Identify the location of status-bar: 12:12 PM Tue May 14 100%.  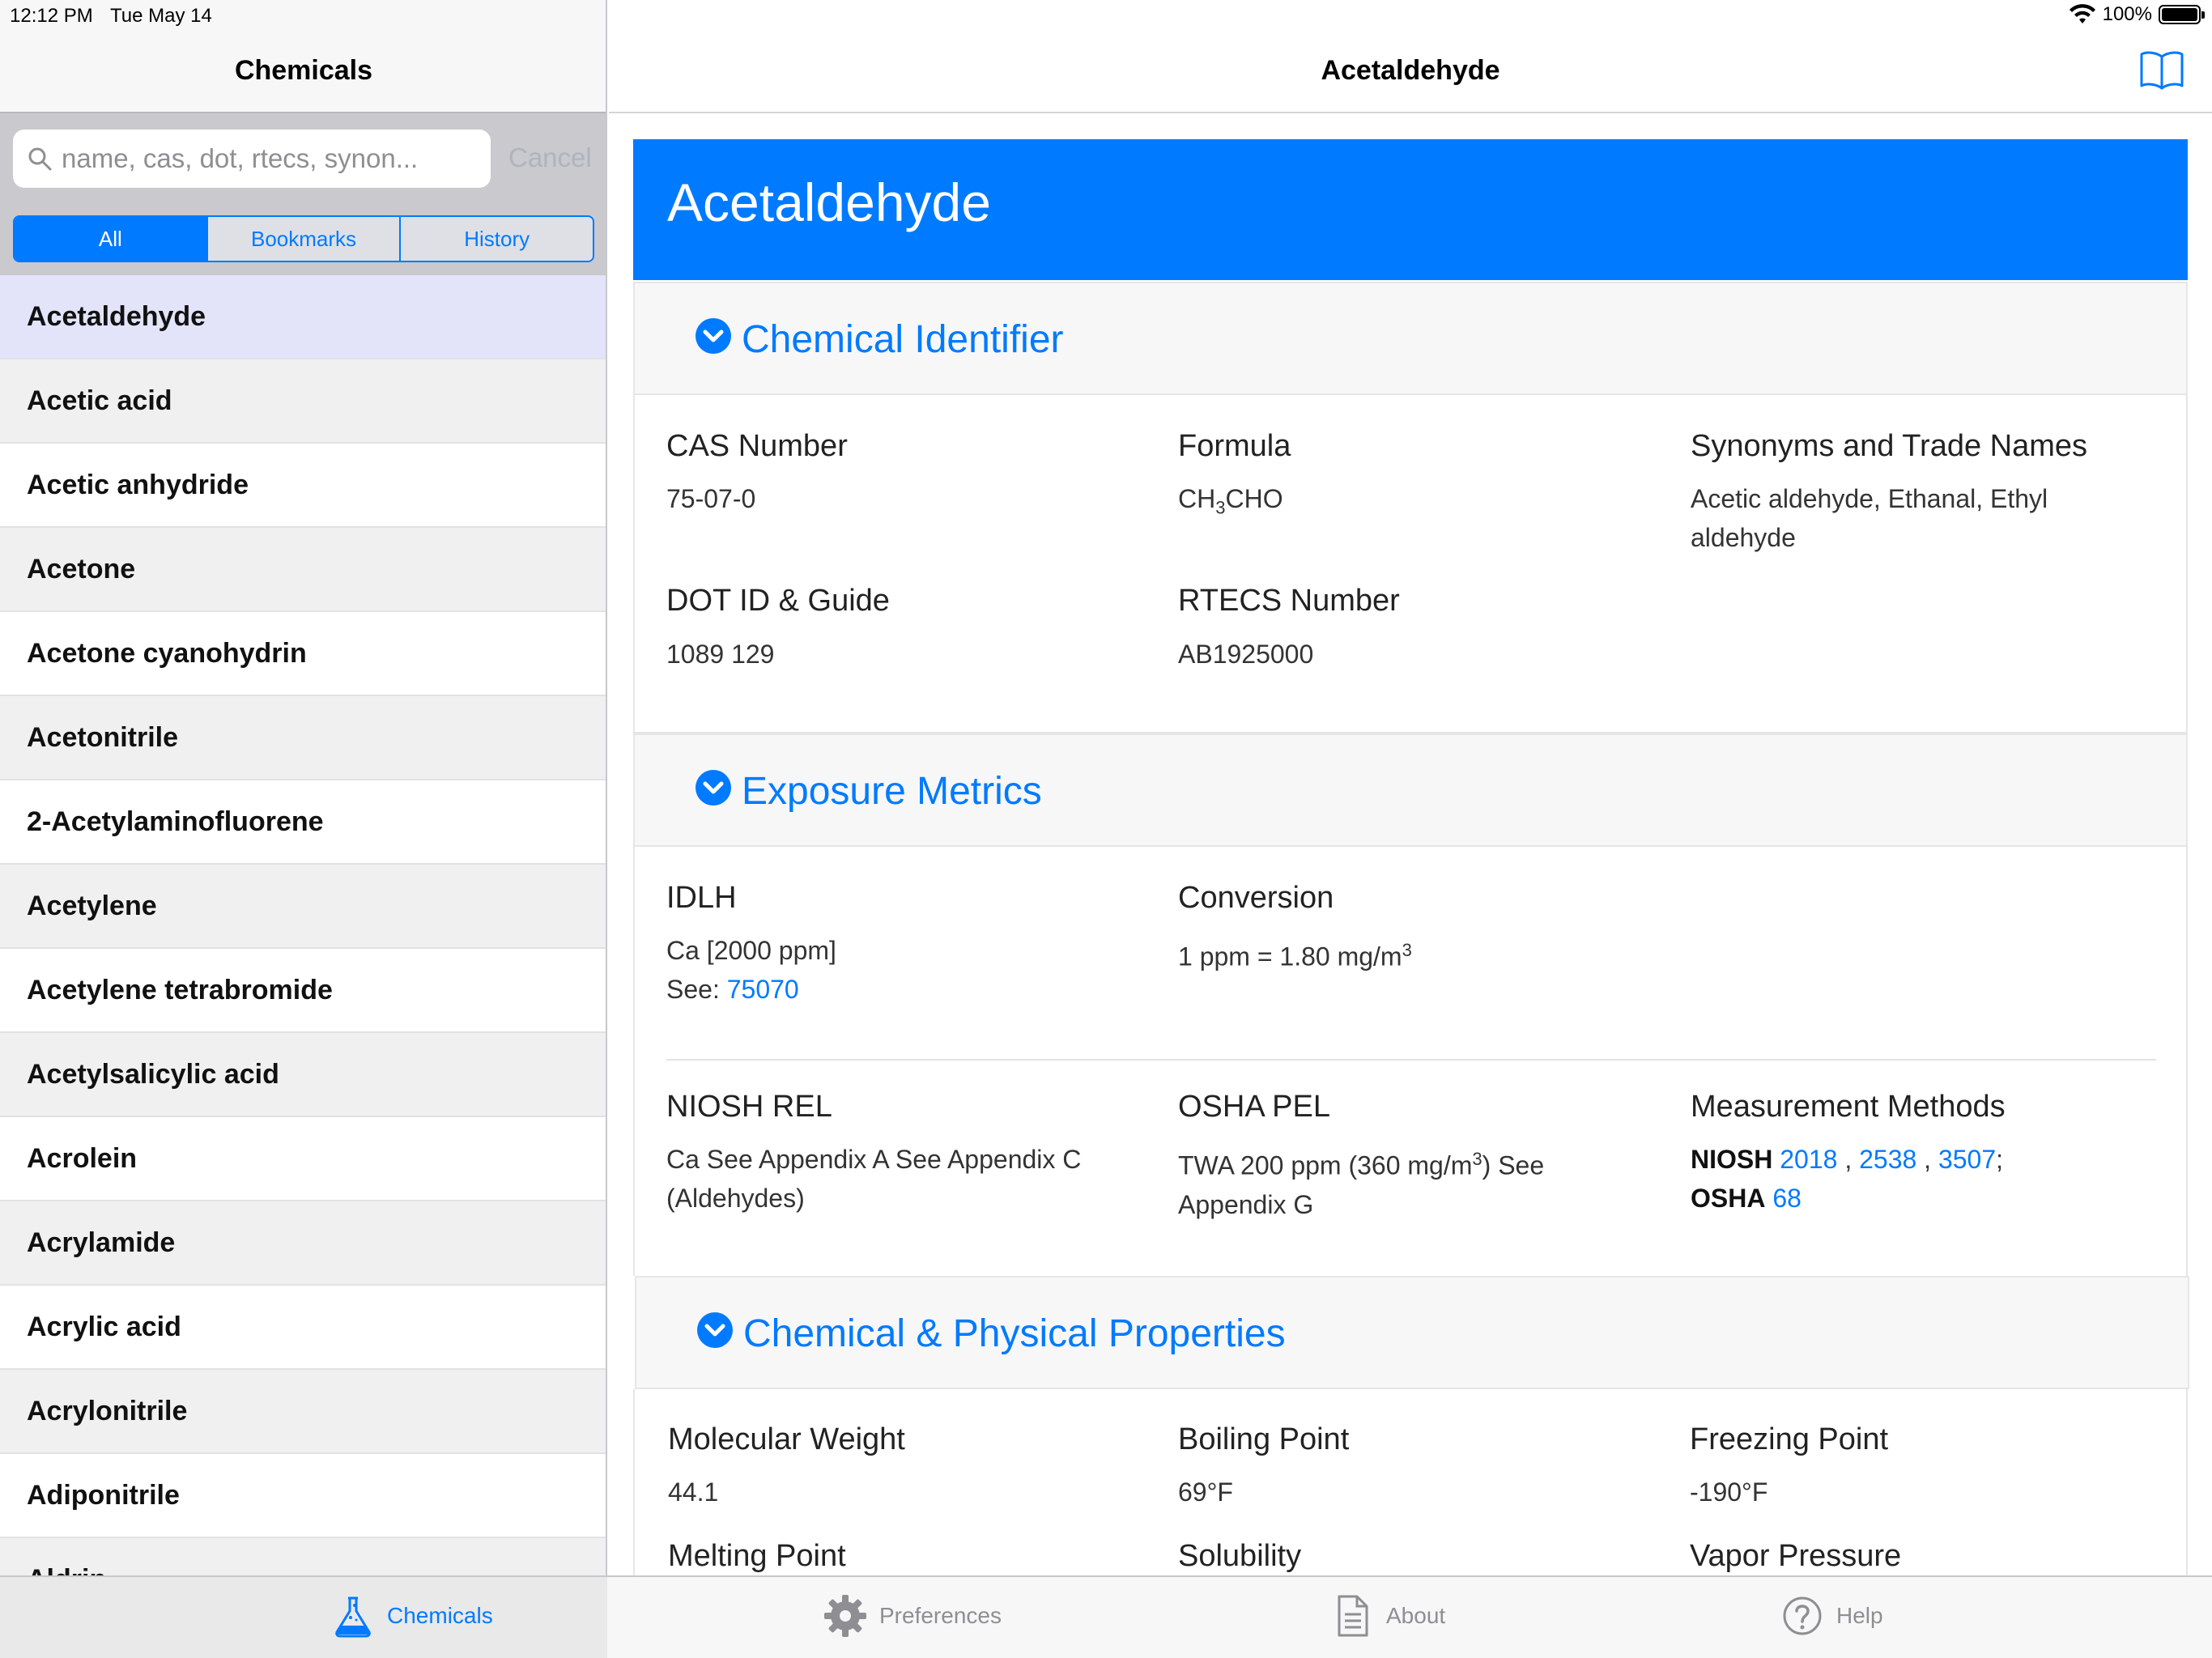
(1106, 16).